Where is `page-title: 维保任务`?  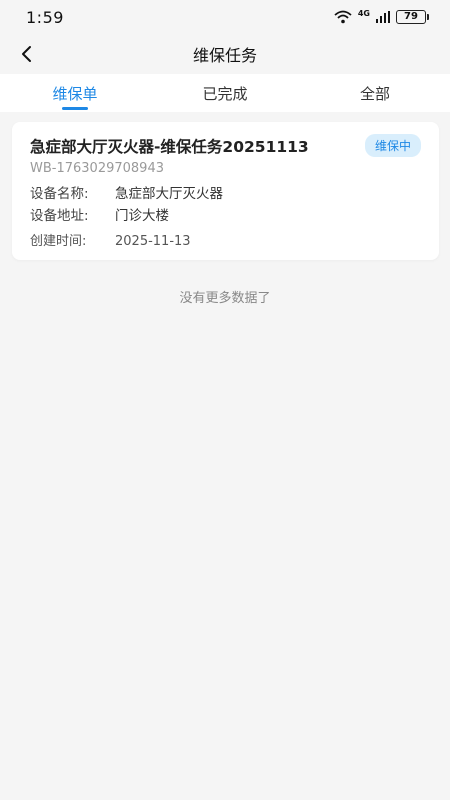 page-title: 维保任务 is located at coordinates (224, 55).